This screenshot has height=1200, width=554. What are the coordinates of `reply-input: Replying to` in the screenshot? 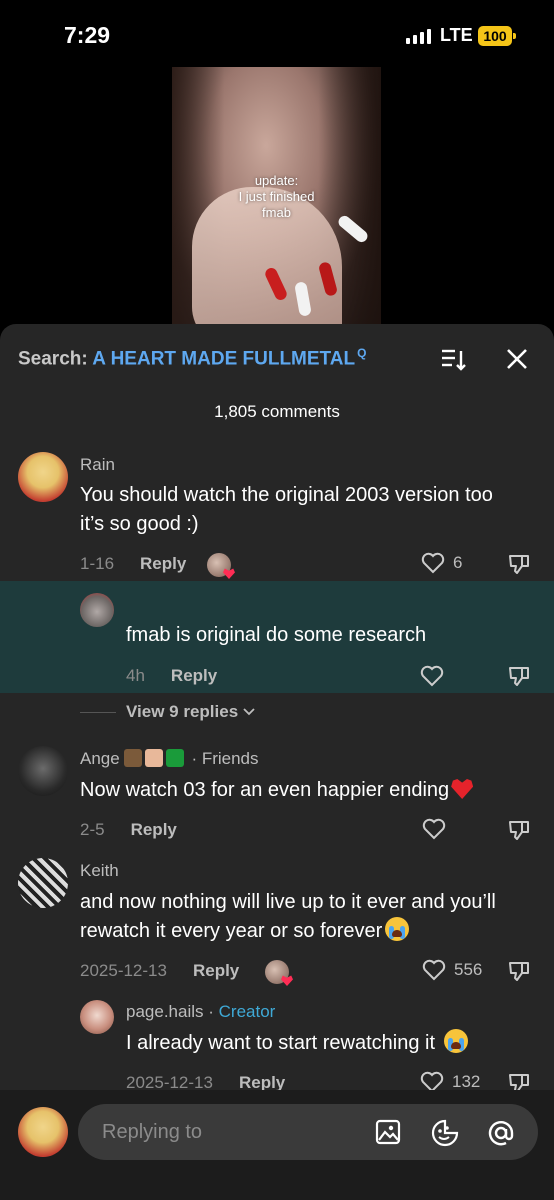 It's located at (308, 1132).